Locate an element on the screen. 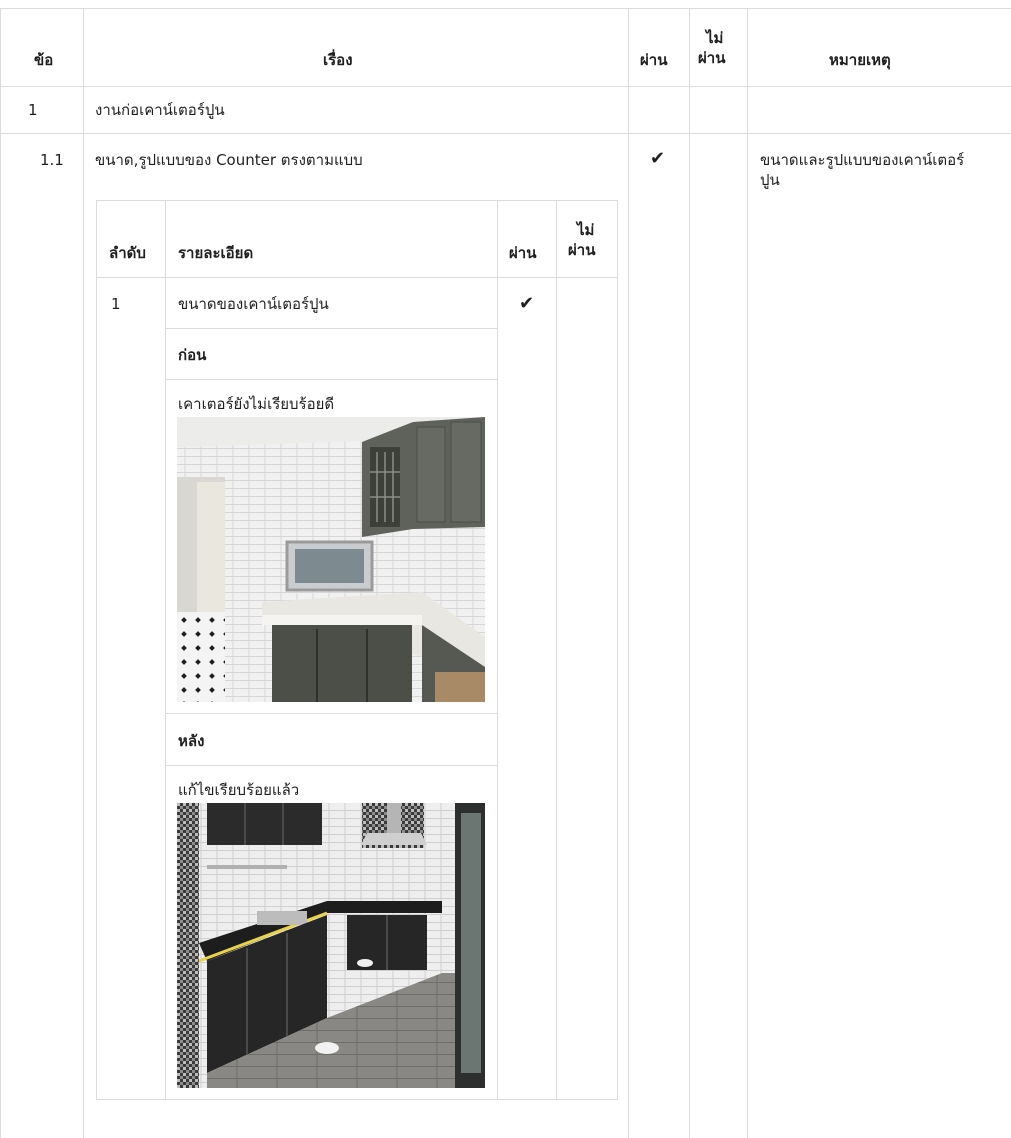  inner-border-top is located at coordinates (356, 200).